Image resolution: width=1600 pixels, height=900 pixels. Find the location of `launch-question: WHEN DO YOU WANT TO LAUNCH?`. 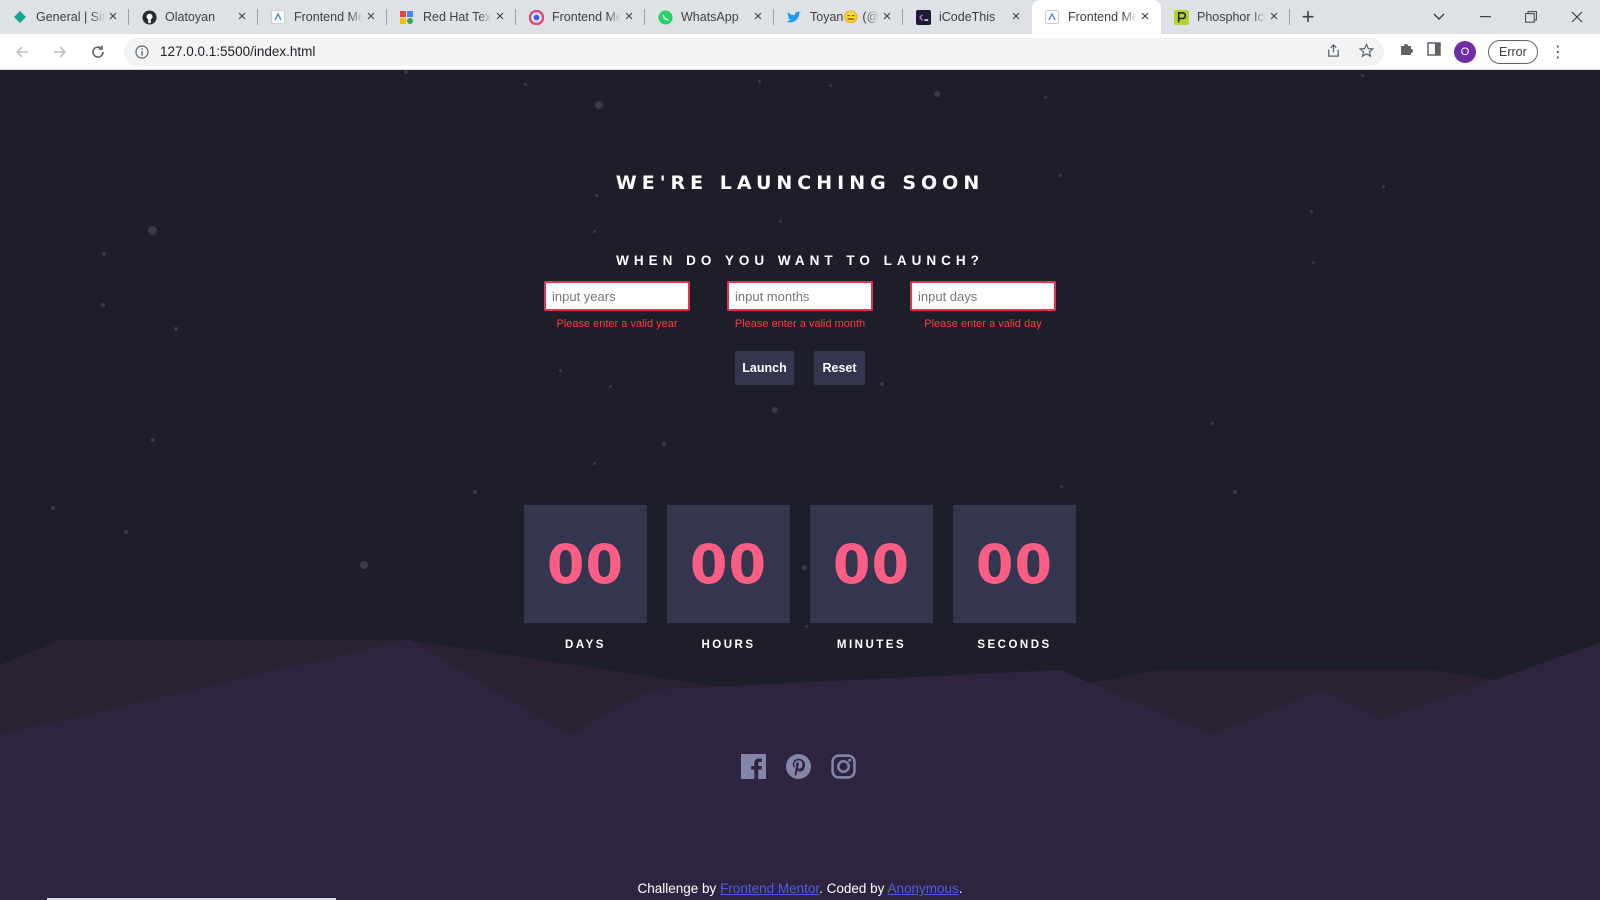

launch-question: WHEN DO YOU WANT TO LAUNCH? is located at coordinates (800, 260).